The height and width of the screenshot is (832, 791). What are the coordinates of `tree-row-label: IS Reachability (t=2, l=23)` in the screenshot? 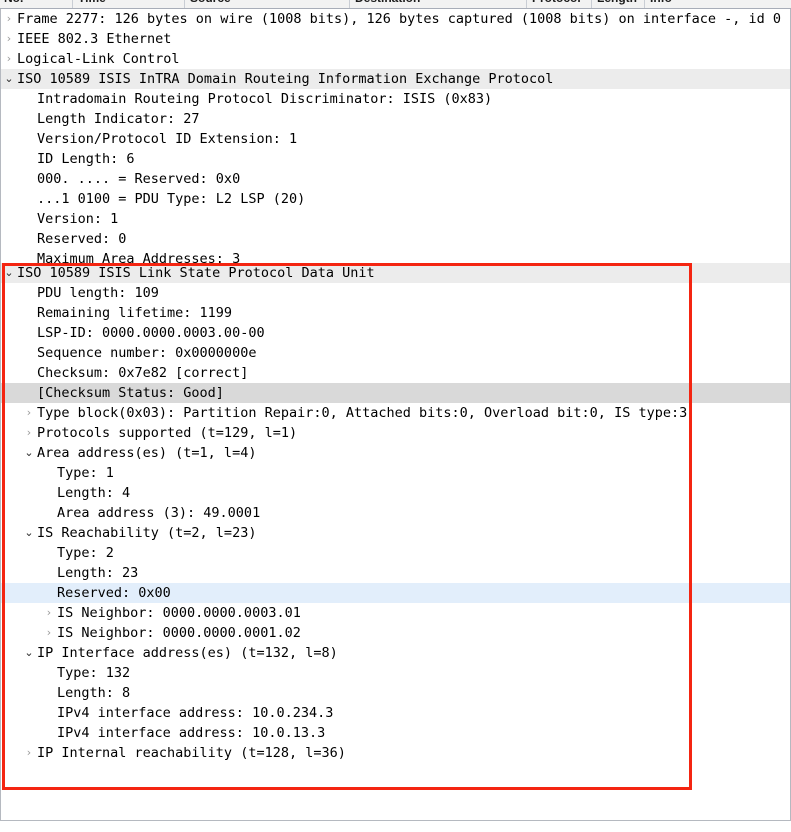 It's located at (147, 533).